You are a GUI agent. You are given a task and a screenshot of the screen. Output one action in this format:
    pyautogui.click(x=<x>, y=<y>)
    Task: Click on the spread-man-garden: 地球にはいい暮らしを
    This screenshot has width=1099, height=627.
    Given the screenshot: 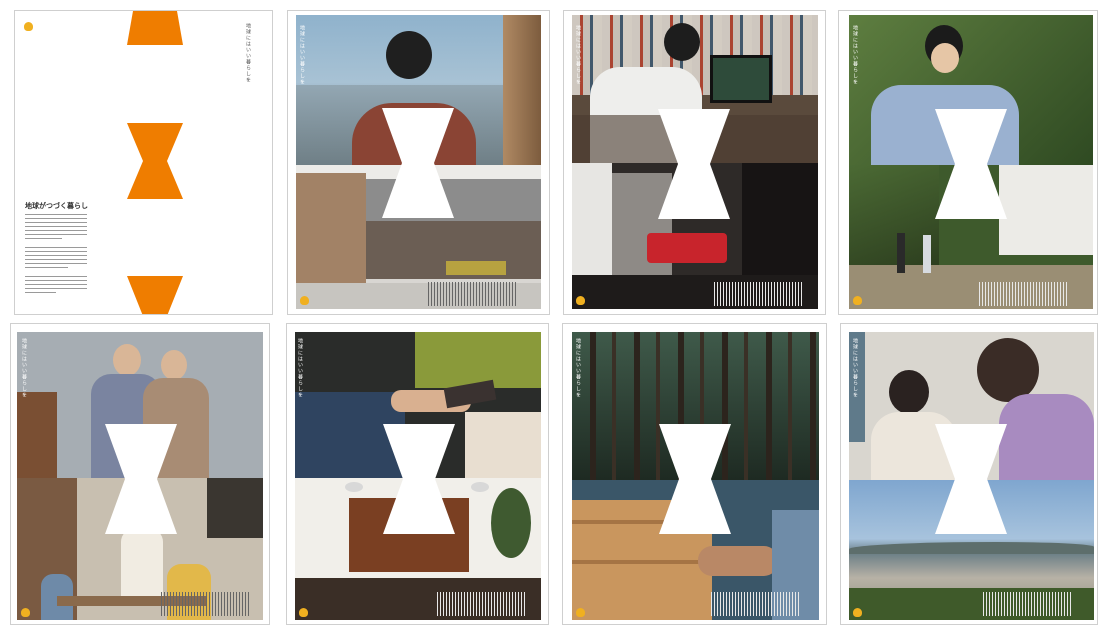 What is the action you would take?
    pyautogui.click(x=968, y=162)
    